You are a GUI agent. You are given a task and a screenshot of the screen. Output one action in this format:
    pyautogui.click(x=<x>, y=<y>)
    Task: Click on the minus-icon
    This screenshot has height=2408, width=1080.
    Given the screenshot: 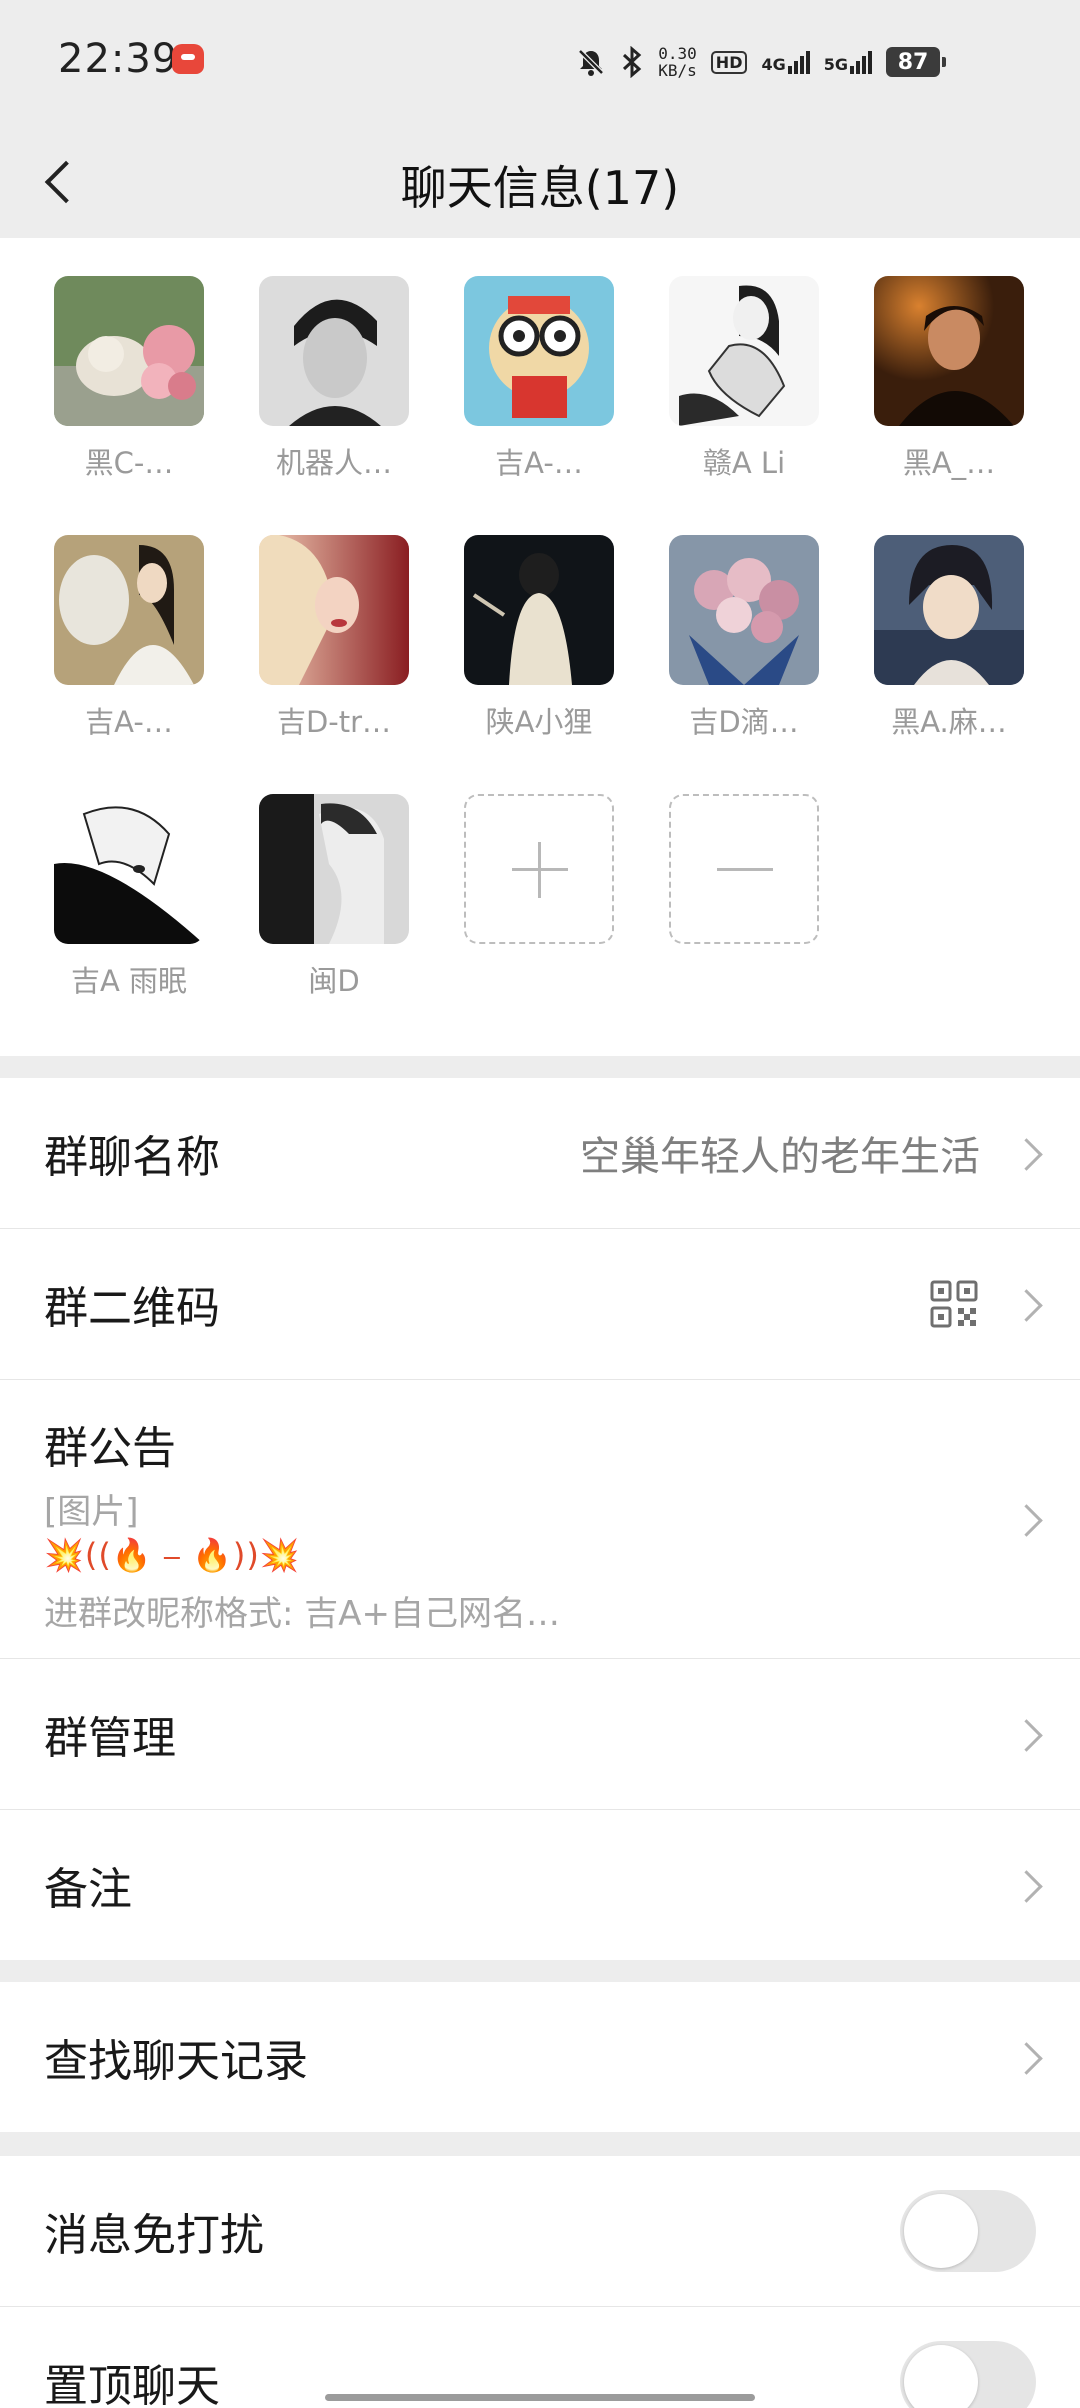 What is the action you would take?
    pyautogui.click(x=745, y=869)
    